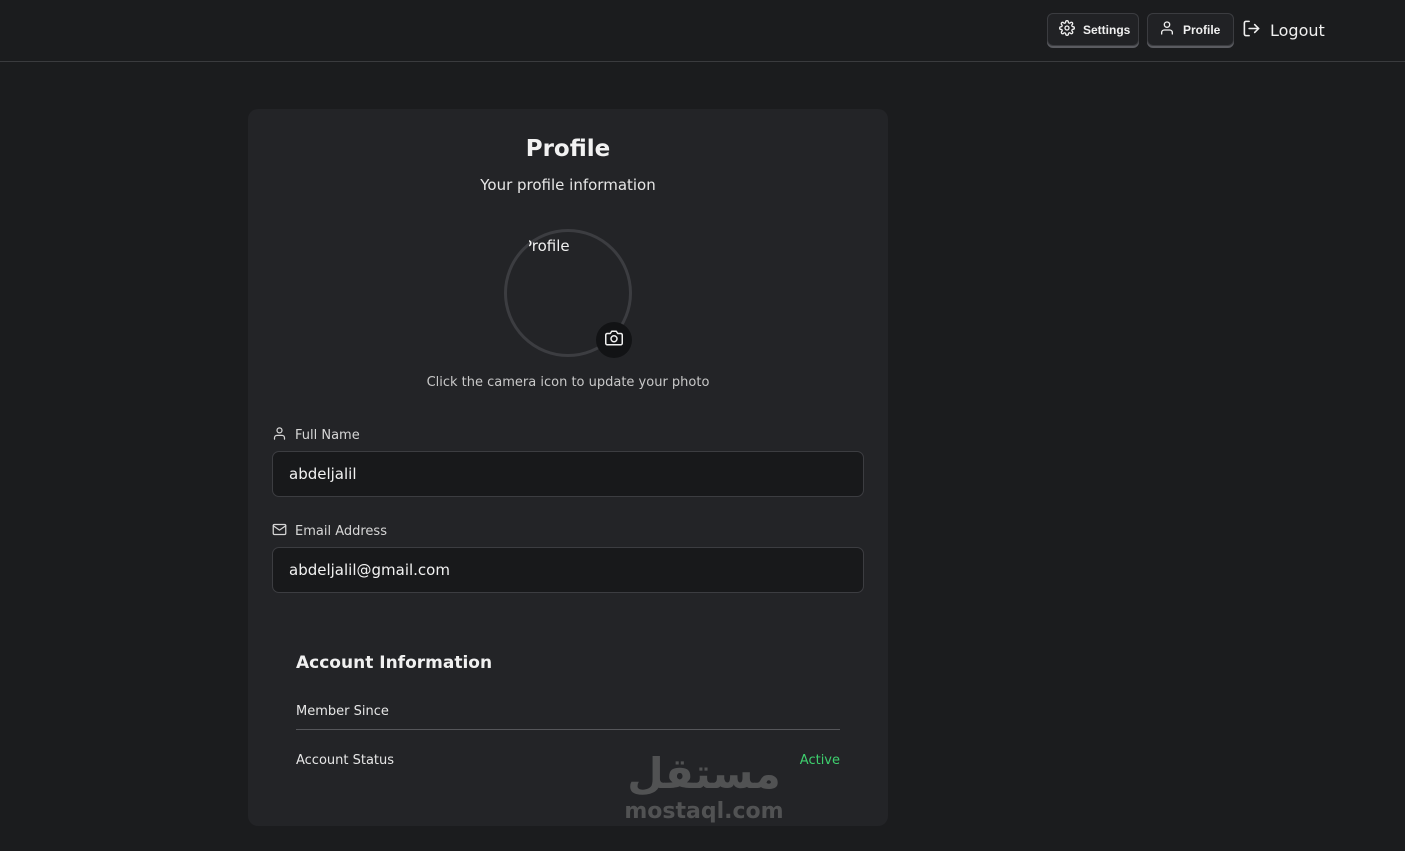 The width and height of the screenshot is (1405, 851). Describe the element at coordinates (568, 711) in the screenshot. I see `member-since-row: Member Since` at that location.